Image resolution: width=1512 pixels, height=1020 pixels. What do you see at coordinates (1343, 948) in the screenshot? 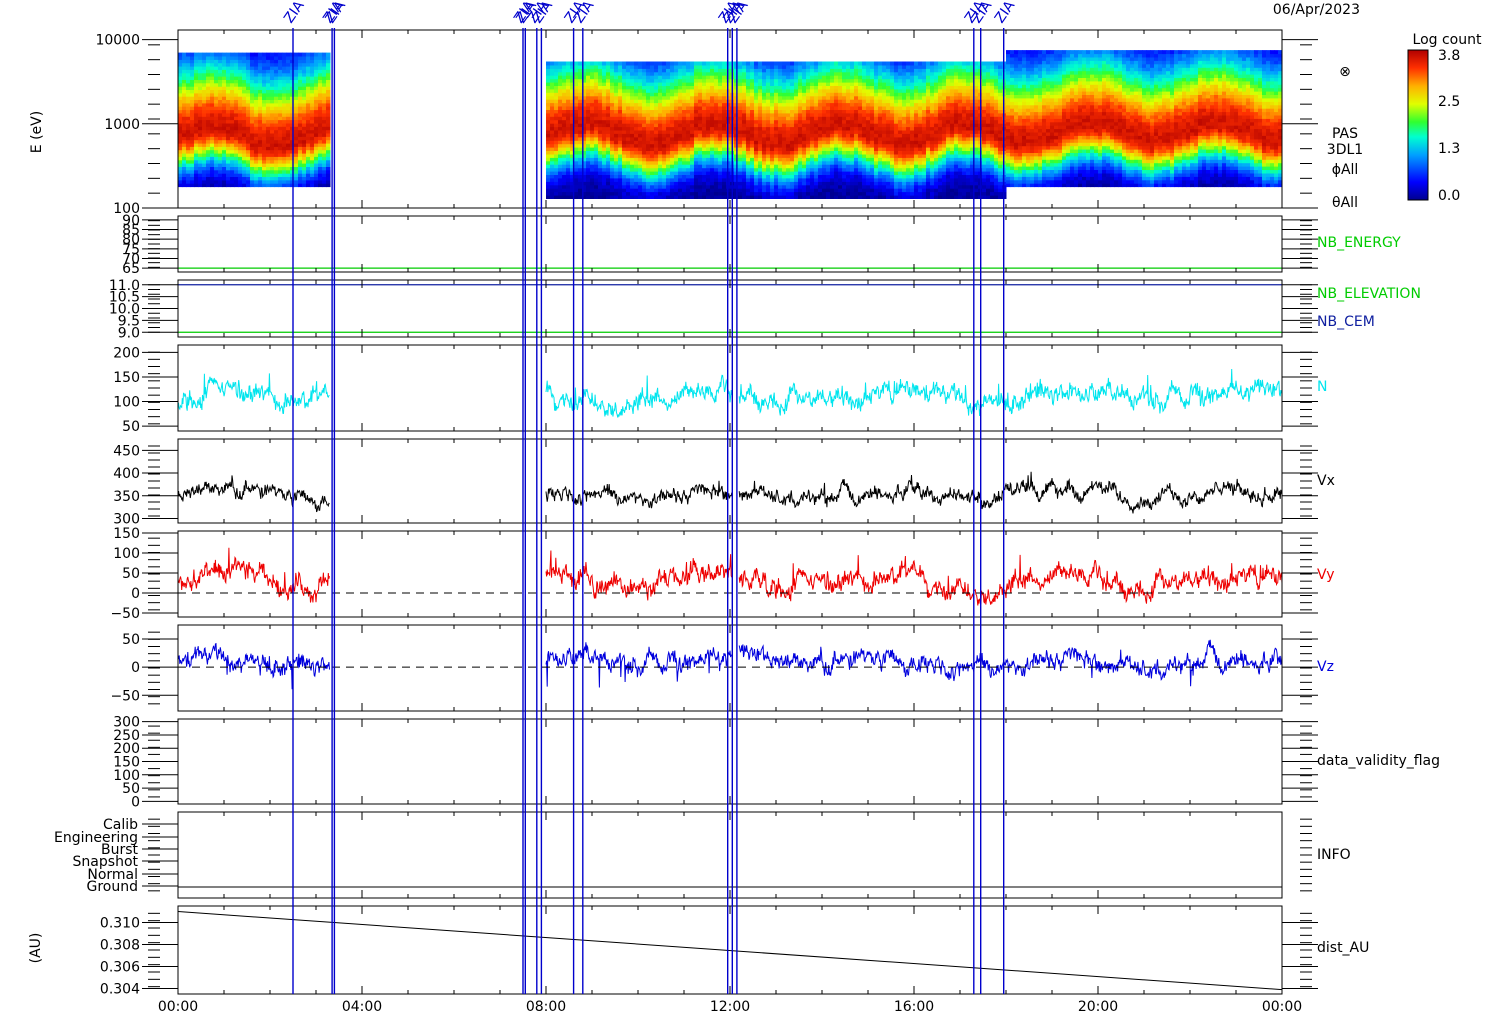
I see `series-label-dist: dist_AU` at bounding box center [1343, 948].